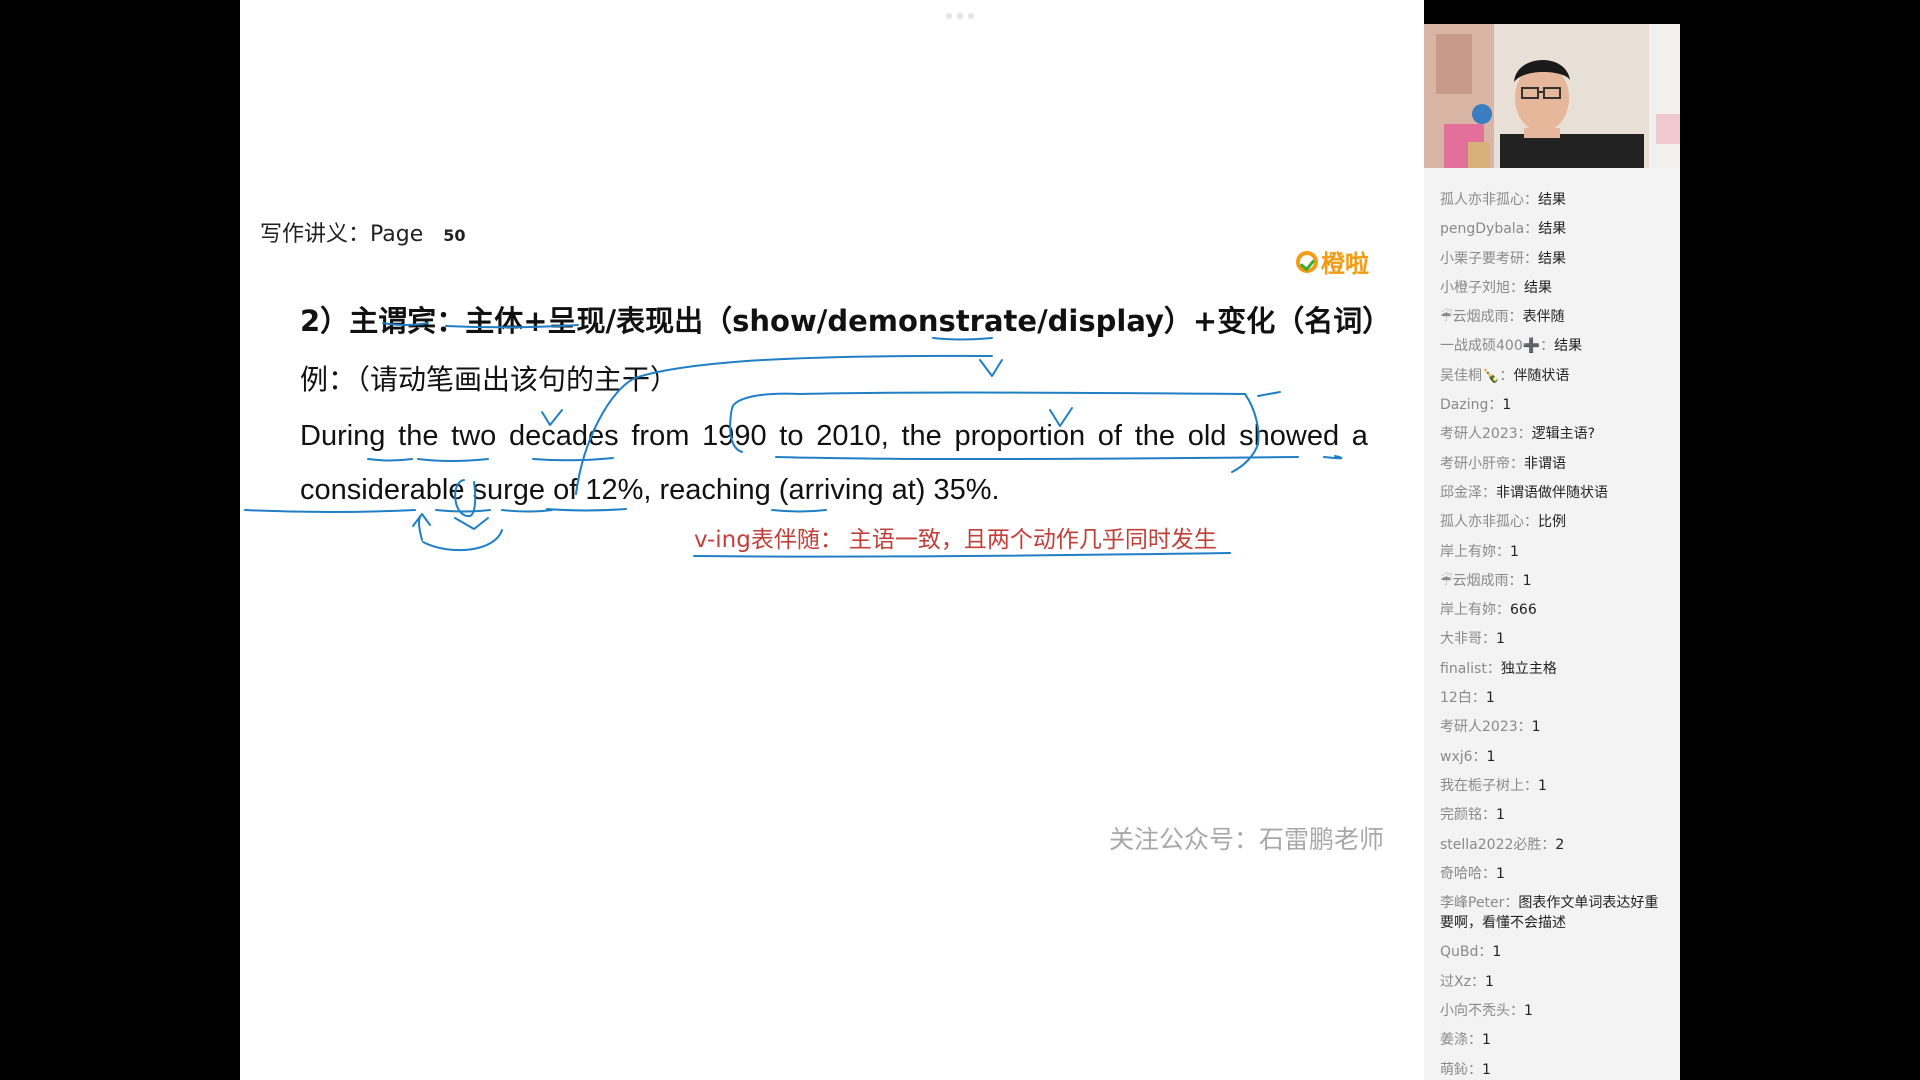  What do you see at coordinates (1307, 261) in the screenshot?
I see `logo-check-icon` at bounding box center [1307, 261].